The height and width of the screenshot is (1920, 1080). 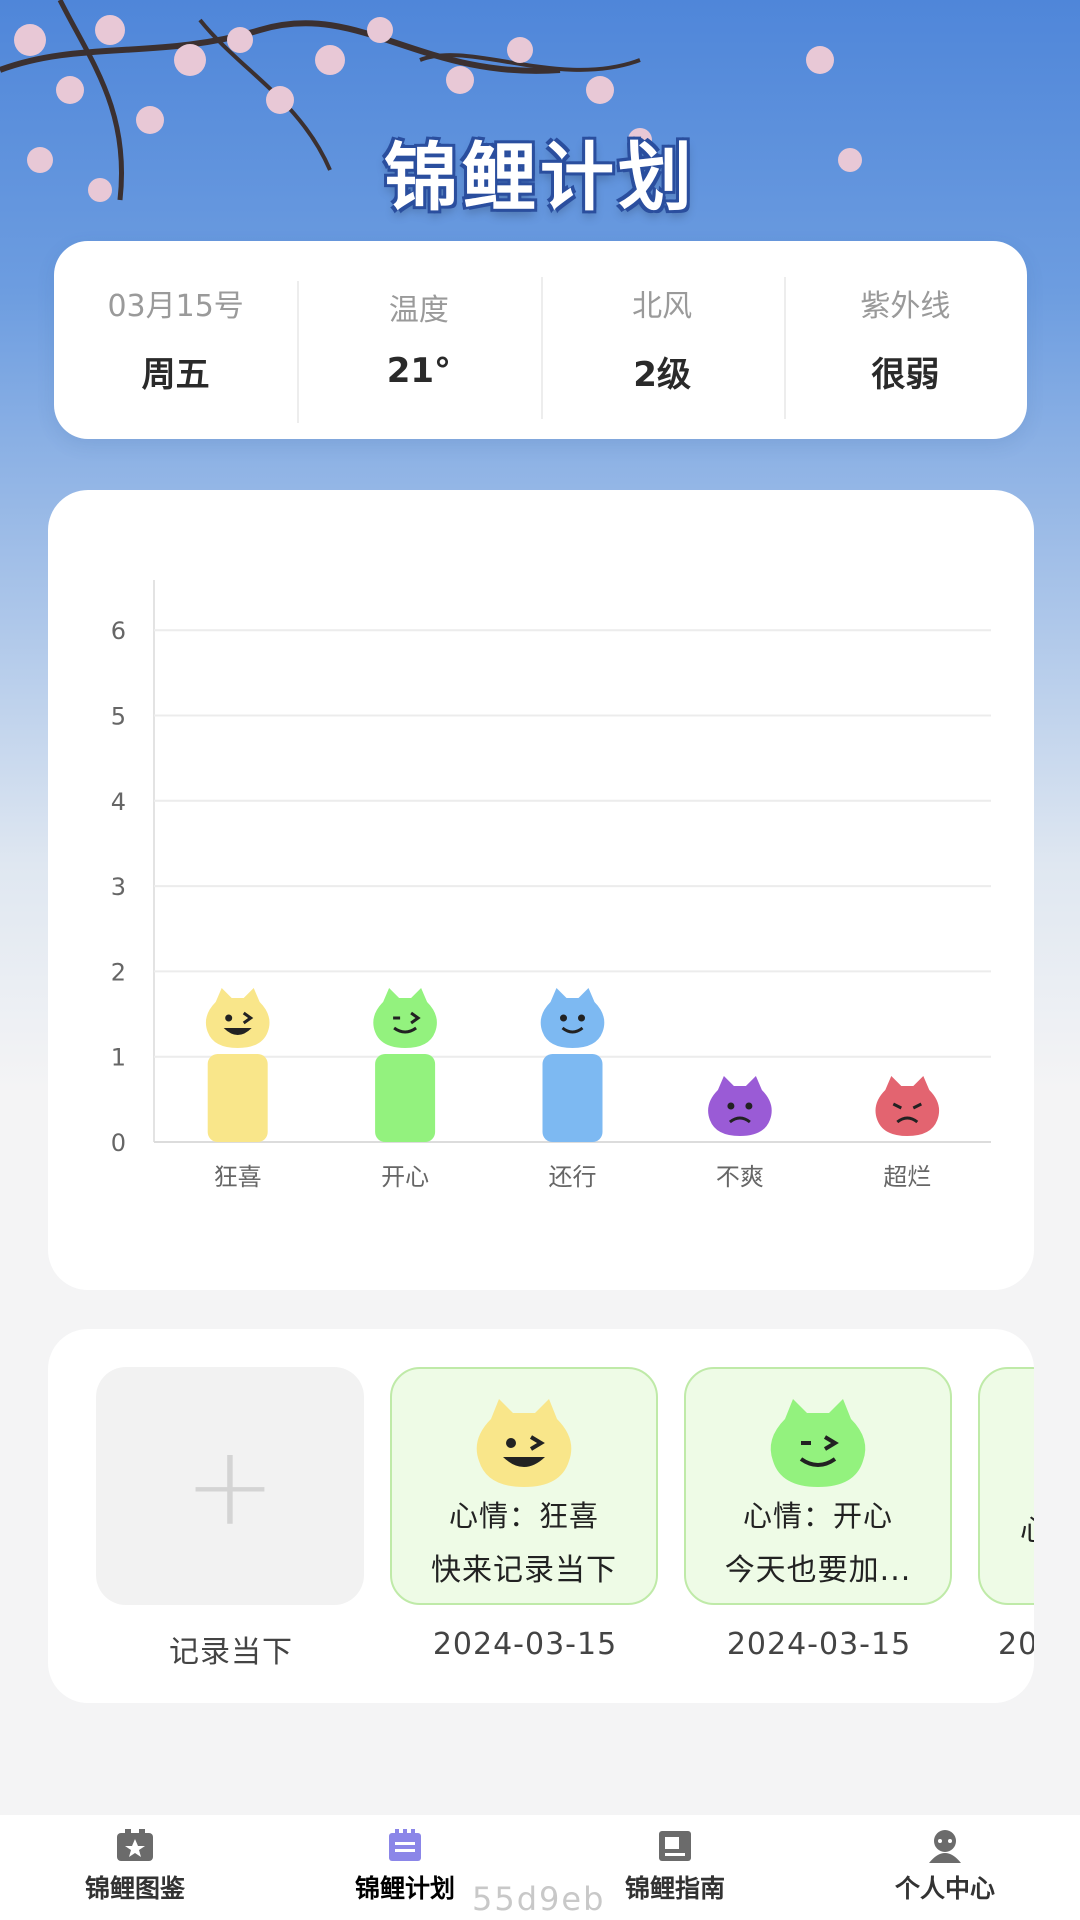 I want to click on y-tick-label: 3, so click(x=118, y=887).